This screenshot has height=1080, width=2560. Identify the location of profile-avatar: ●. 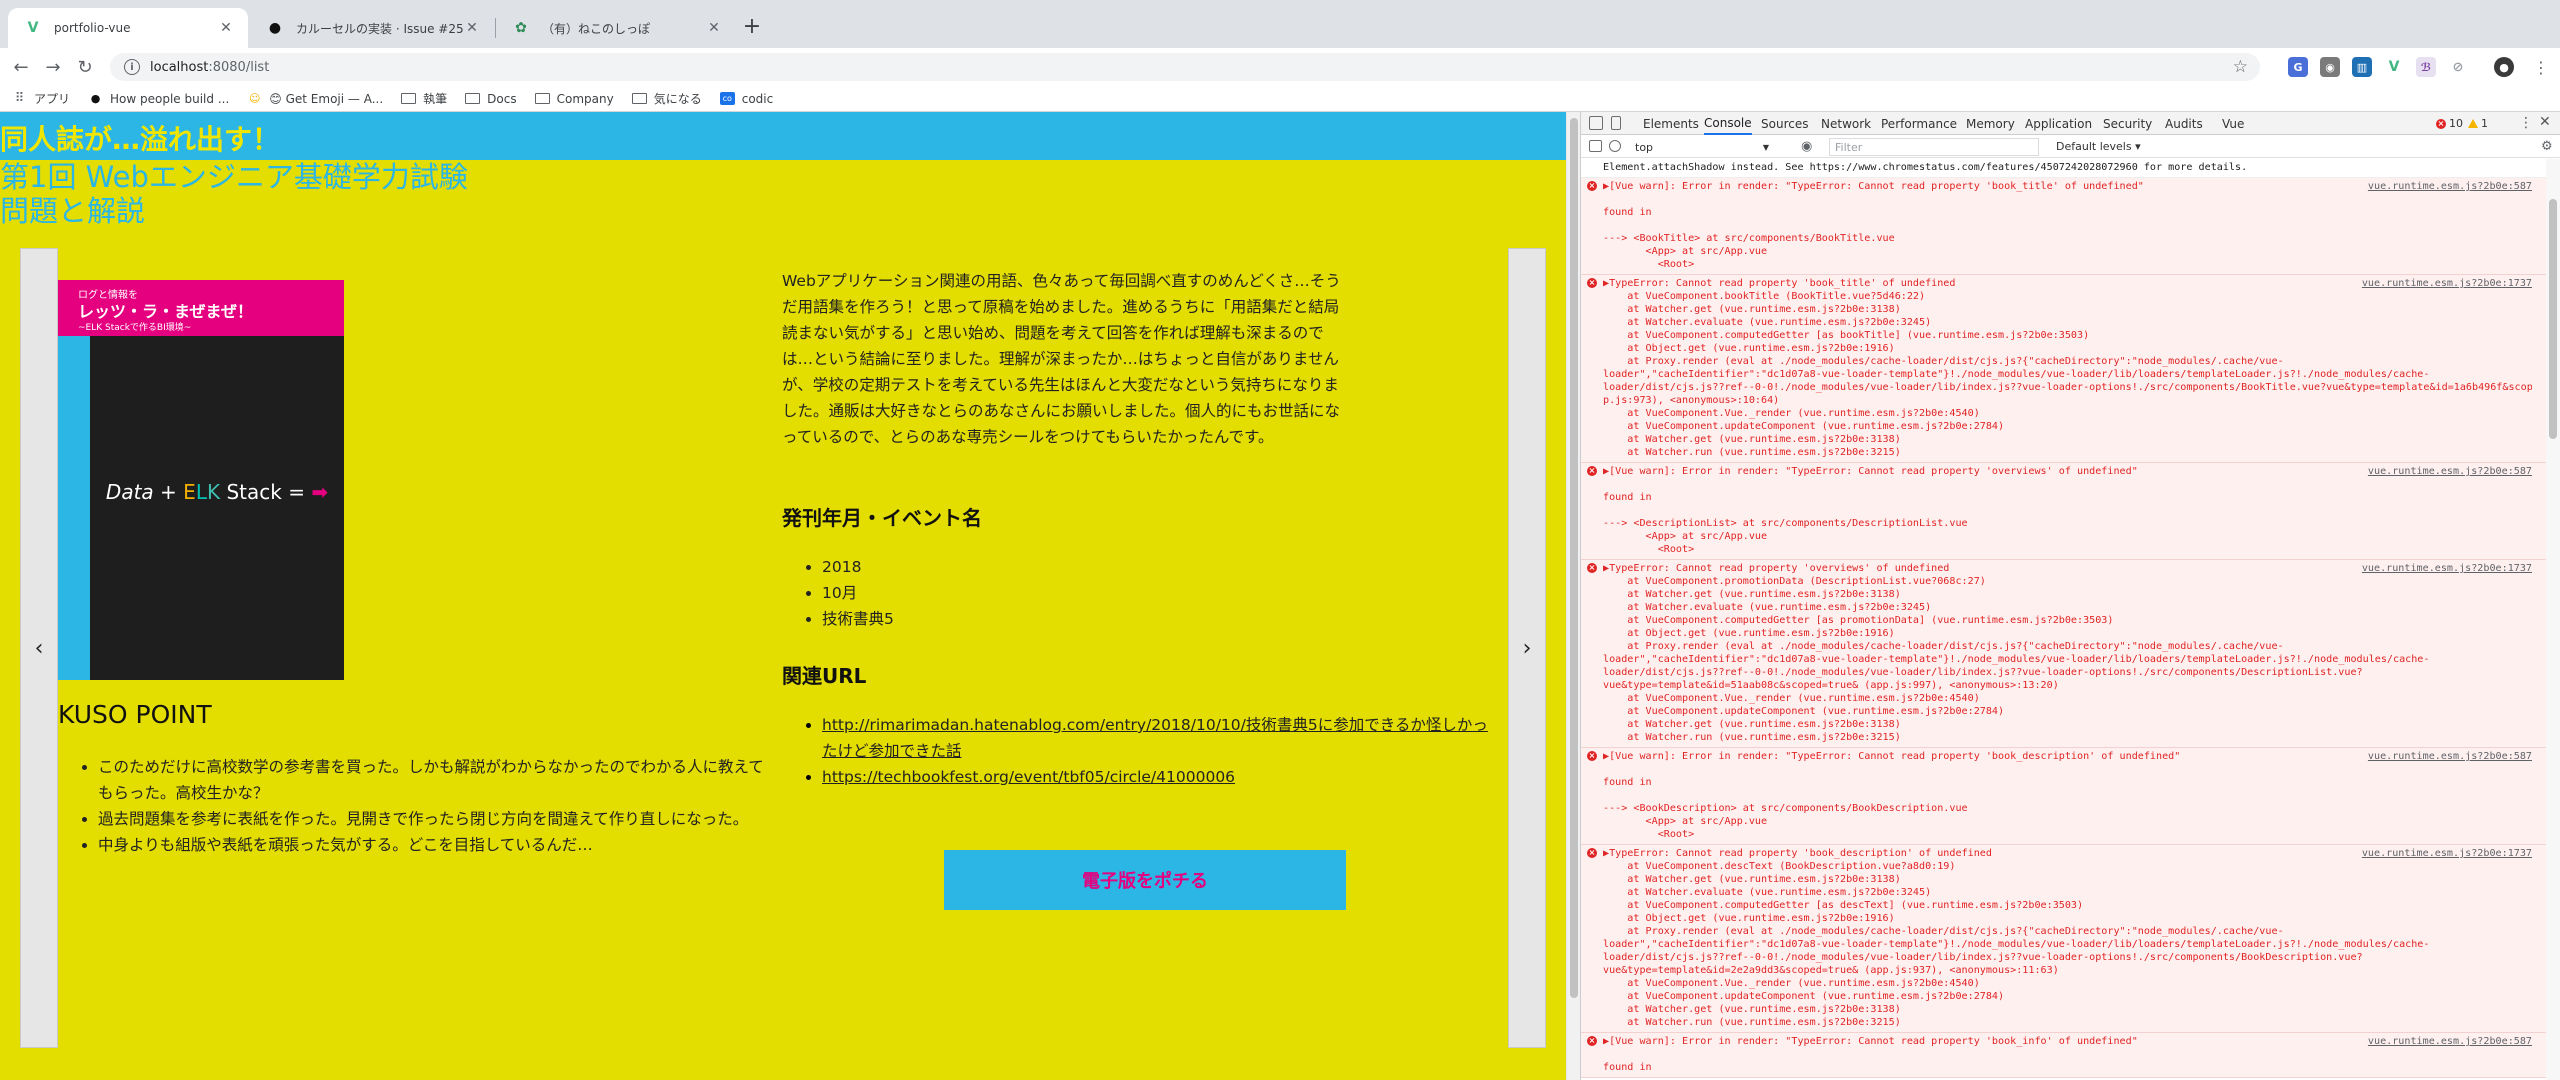
(2504, 67).